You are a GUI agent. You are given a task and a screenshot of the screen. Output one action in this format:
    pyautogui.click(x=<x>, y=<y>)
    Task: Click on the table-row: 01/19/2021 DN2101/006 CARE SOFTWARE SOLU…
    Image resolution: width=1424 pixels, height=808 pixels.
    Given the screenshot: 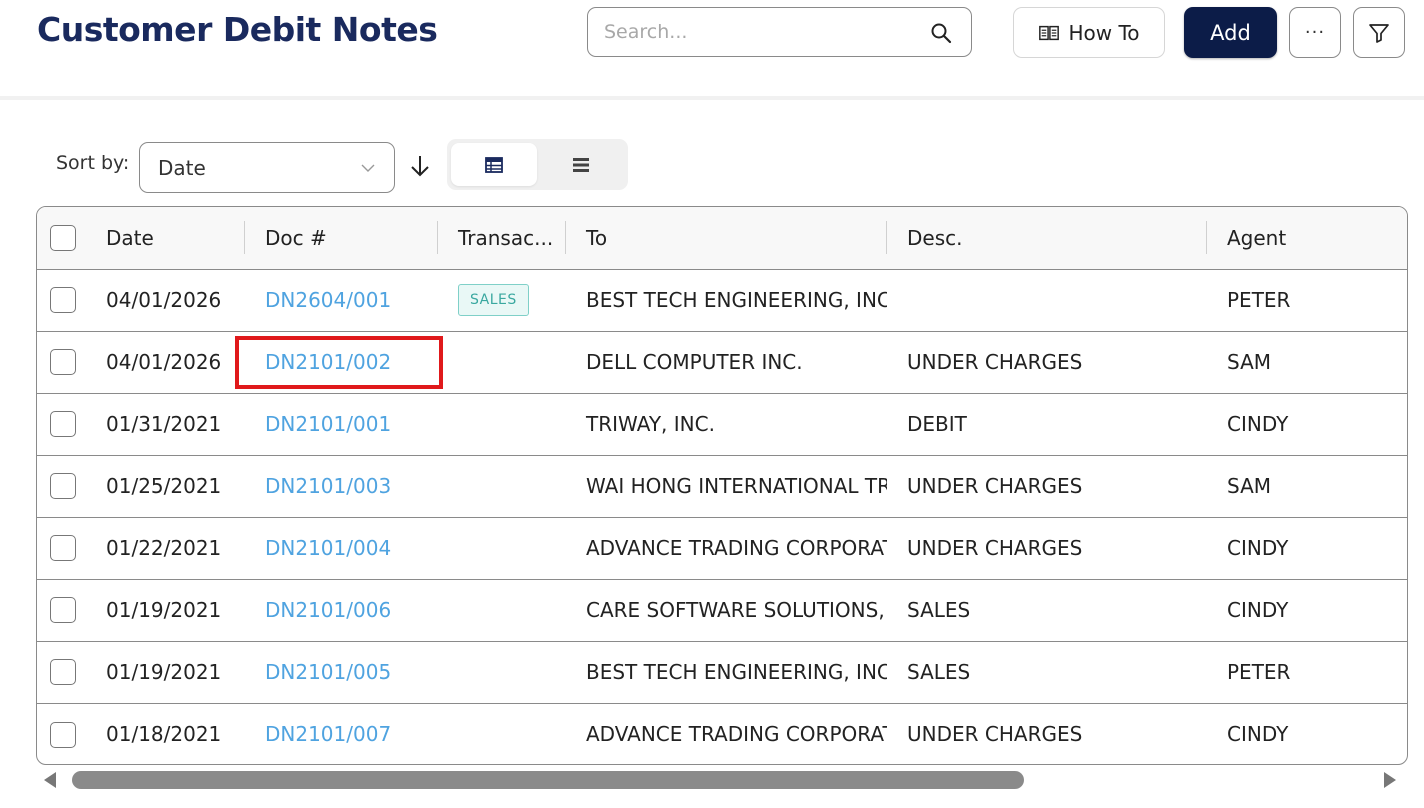 What is the action you would take?
    pyautogui.click(x=722, y=610)
    